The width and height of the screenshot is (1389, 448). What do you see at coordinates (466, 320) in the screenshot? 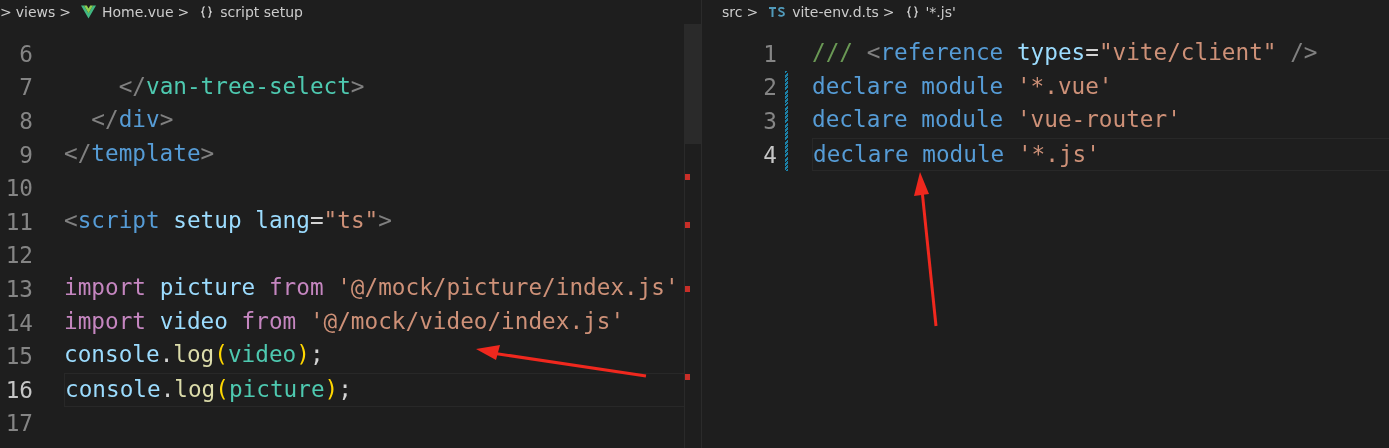
I see `string-literal: '@/mock/video/index.js'` at bounding box center [466, 320].